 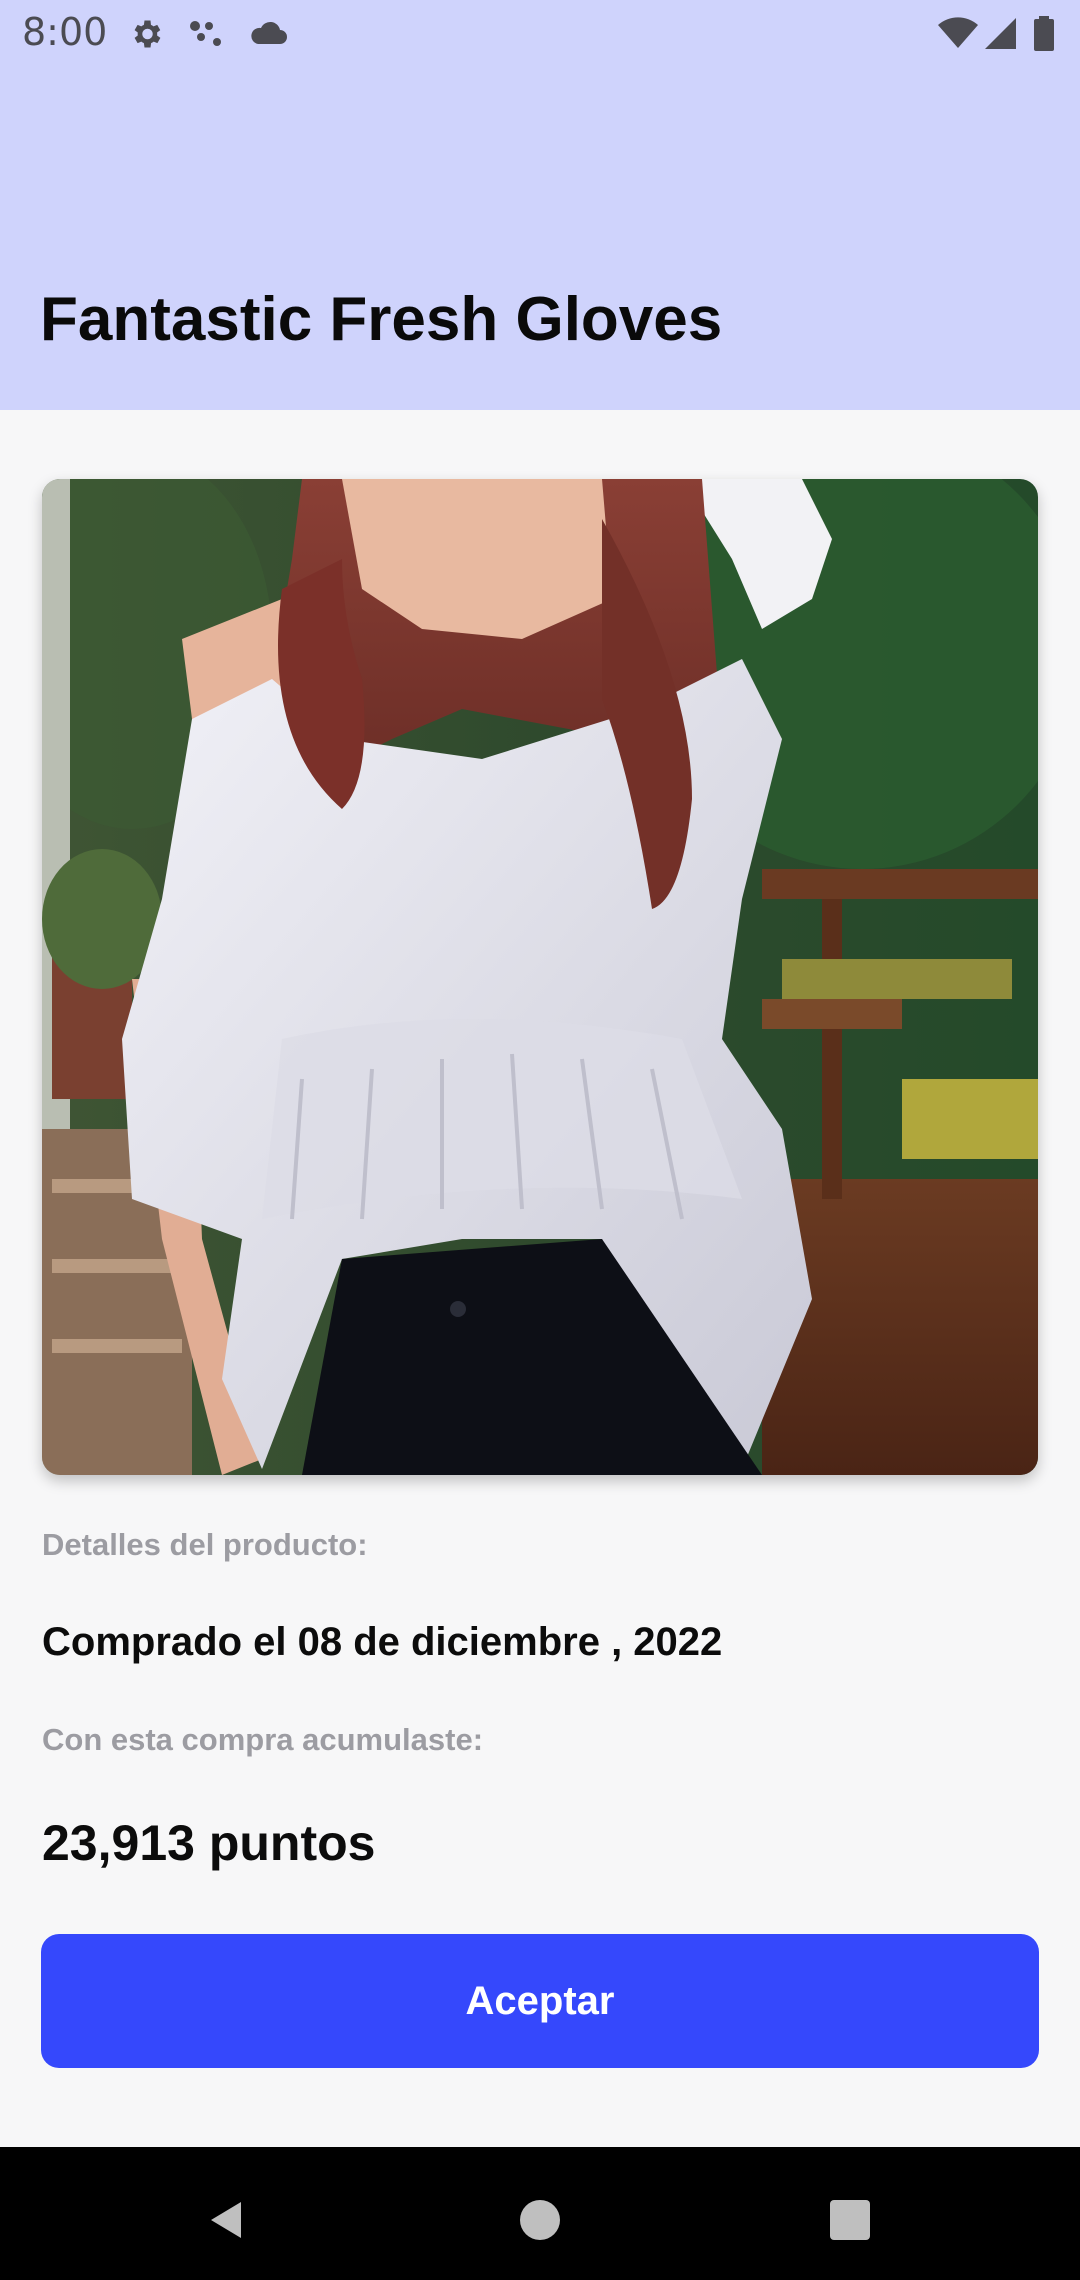 What do you see at coordinates (205, 1544) in the screenshot?
I see `details-label: Detalles del producto:` at bounding box center [205, 1544].